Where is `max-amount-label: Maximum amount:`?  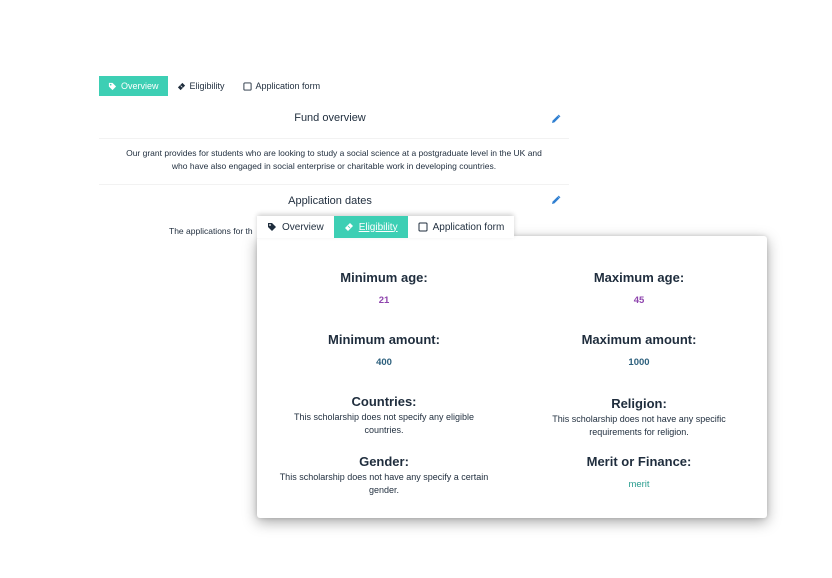
max-amount-label: Maximum amount: is located at coordinates (639, 339).